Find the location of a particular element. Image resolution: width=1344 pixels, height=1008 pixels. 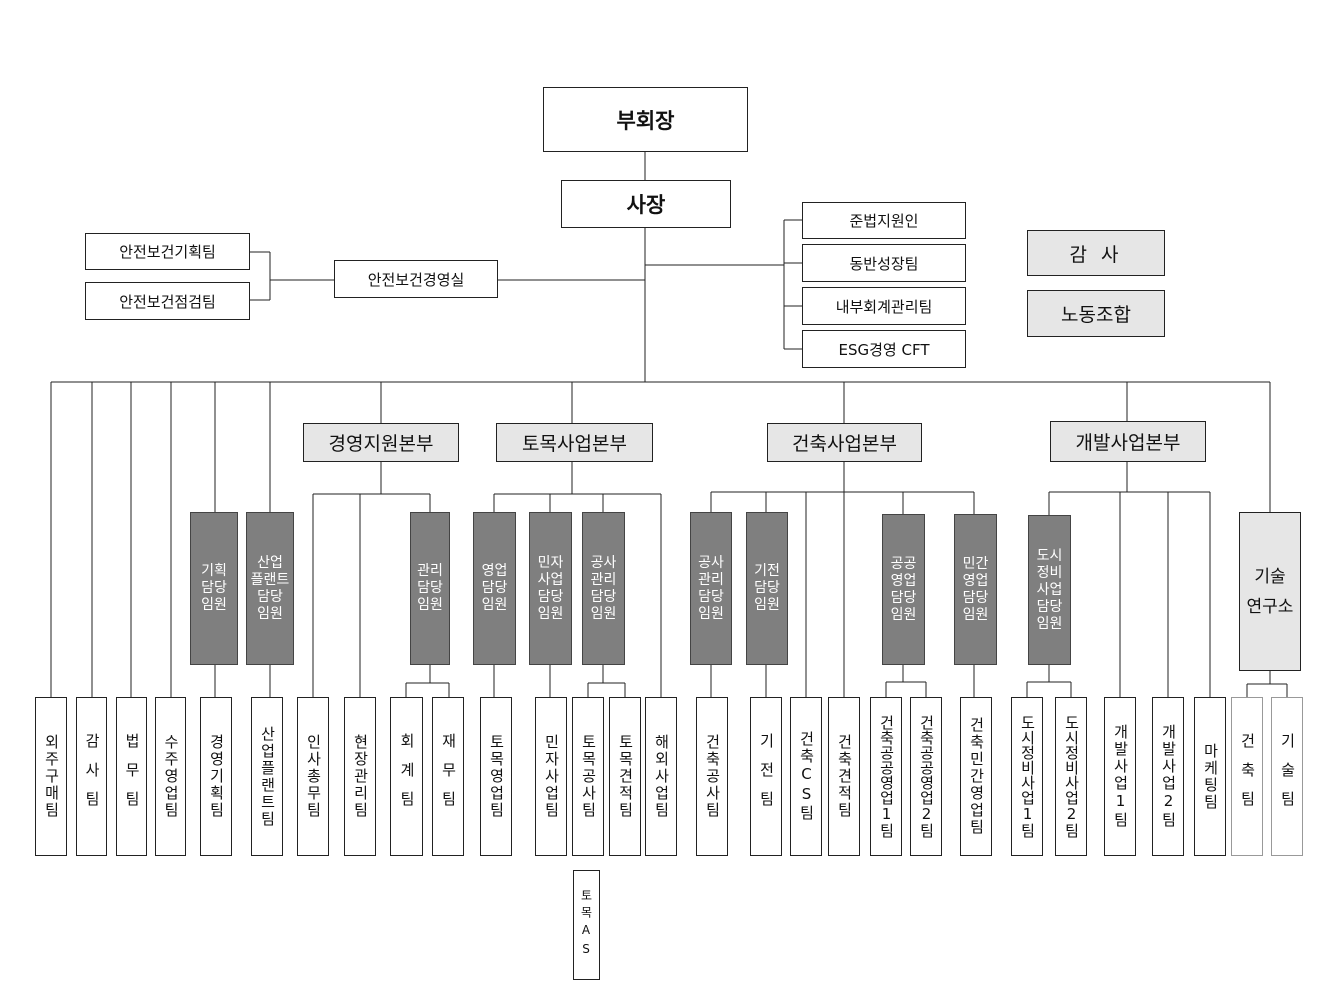

team-arch-public-2: 건축공공영업2팀 is located at coordinates (926, 776).